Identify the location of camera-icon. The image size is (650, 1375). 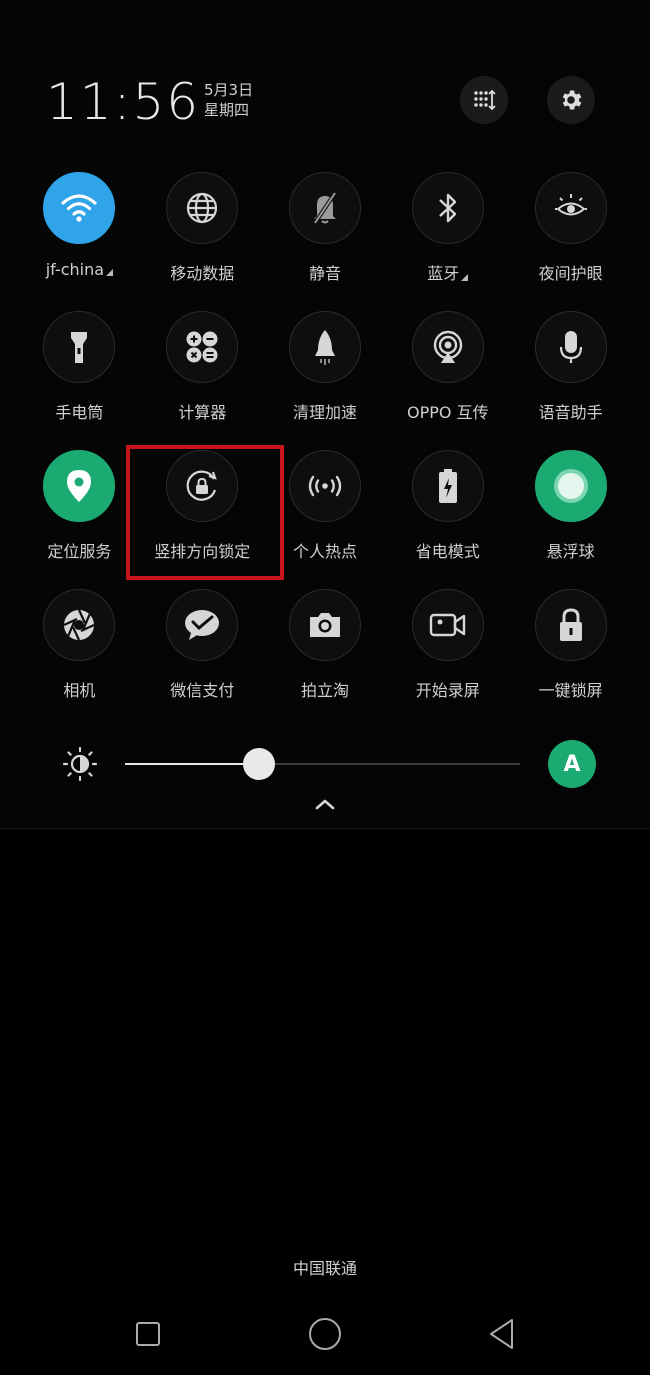
(324, 625).